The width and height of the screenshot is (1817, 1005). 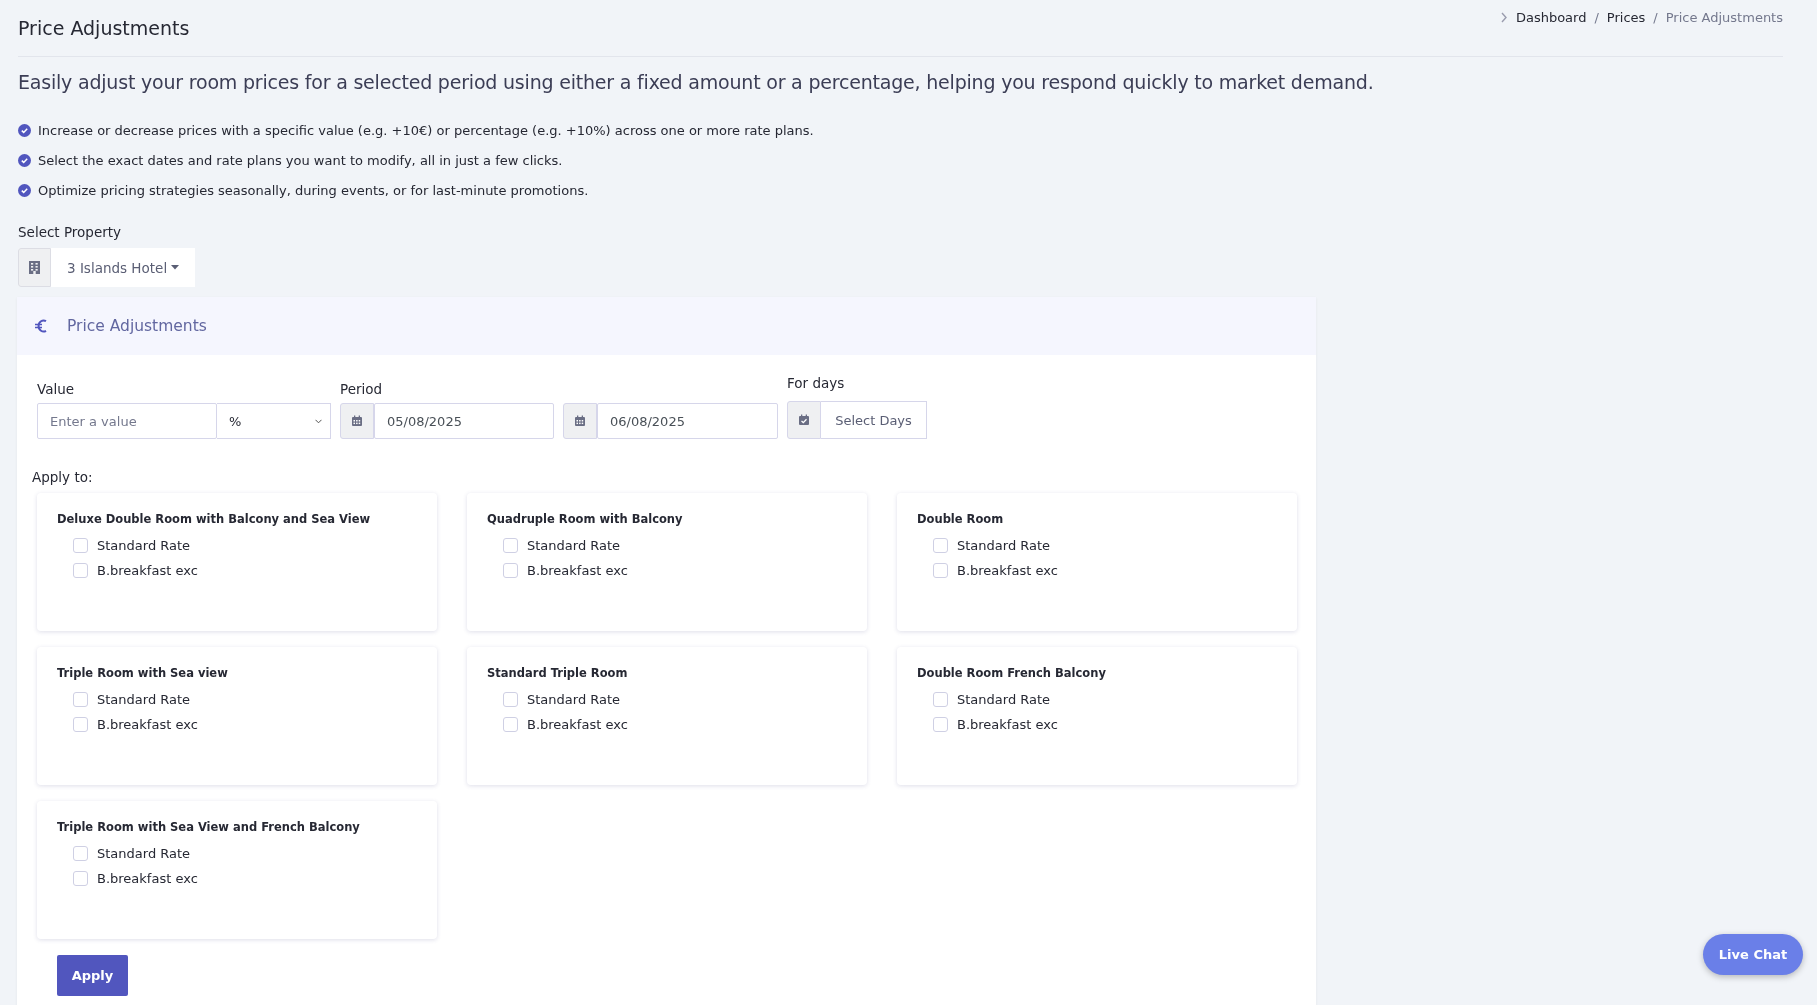 What do you see at coordinates (1753, 954) in the screenshot?
I see `live-chat-button: Live Chat` at bounding box center [1753, 954].